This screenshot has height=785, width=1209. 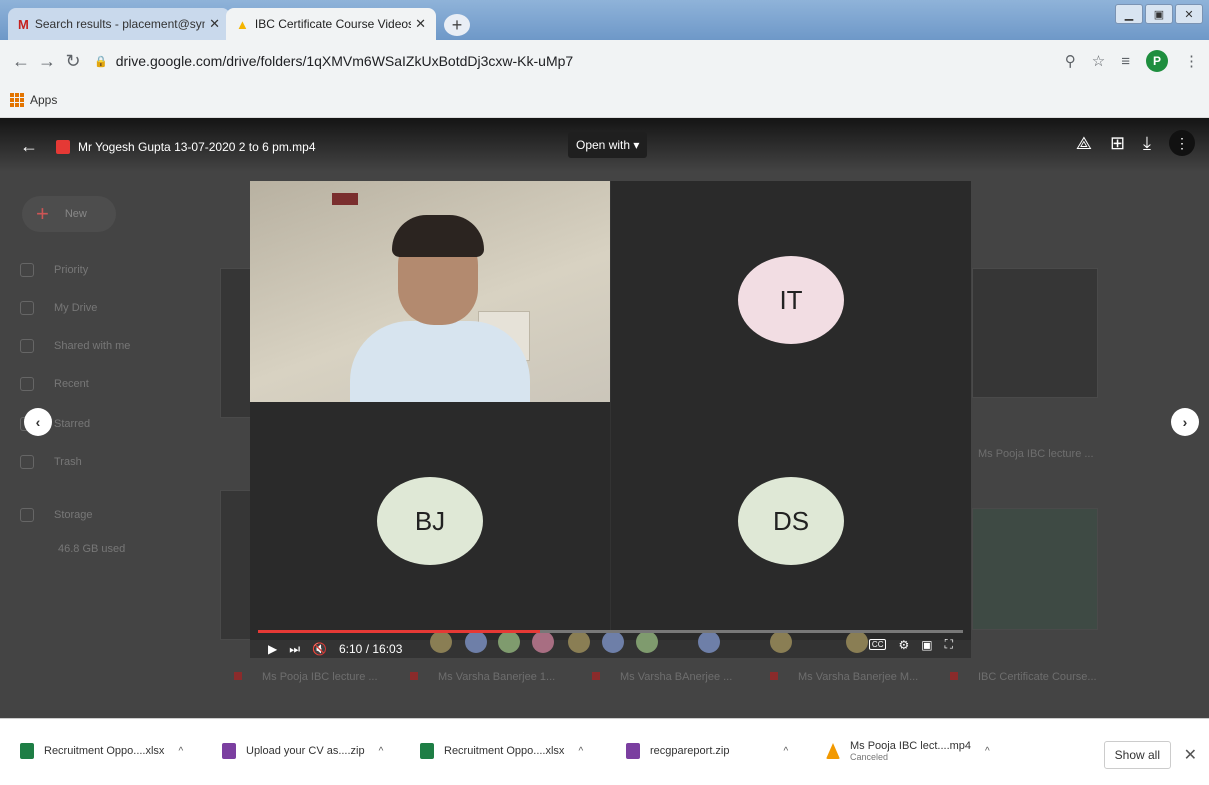 I want to click on back-arrow-icon: ←, so click(x=29, y=146).